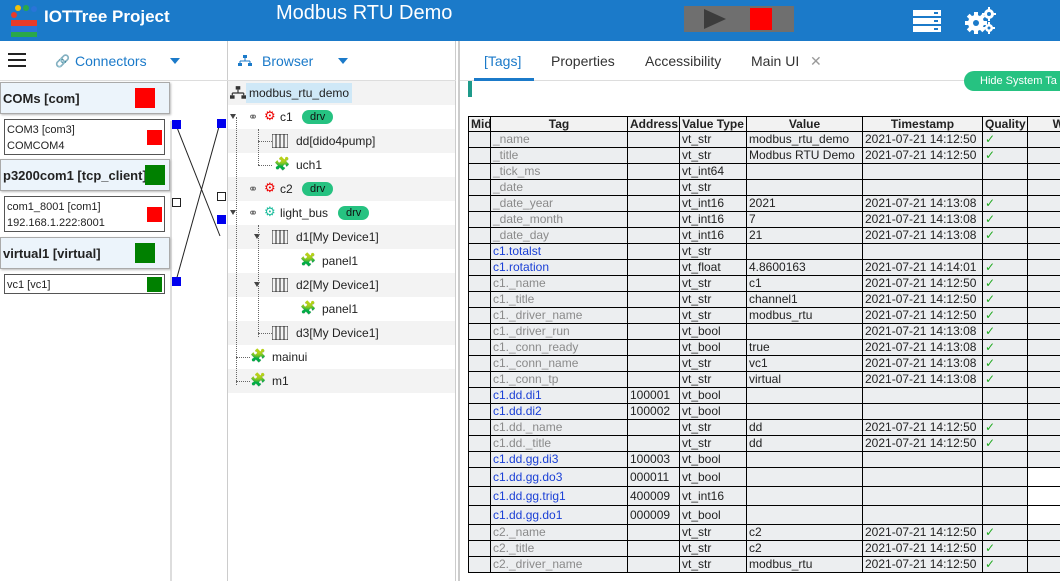  Describe the element at coordinates (1012, 81) in the screenshot. I see `hide-system-tags-button: Hide System Ta` at that location.